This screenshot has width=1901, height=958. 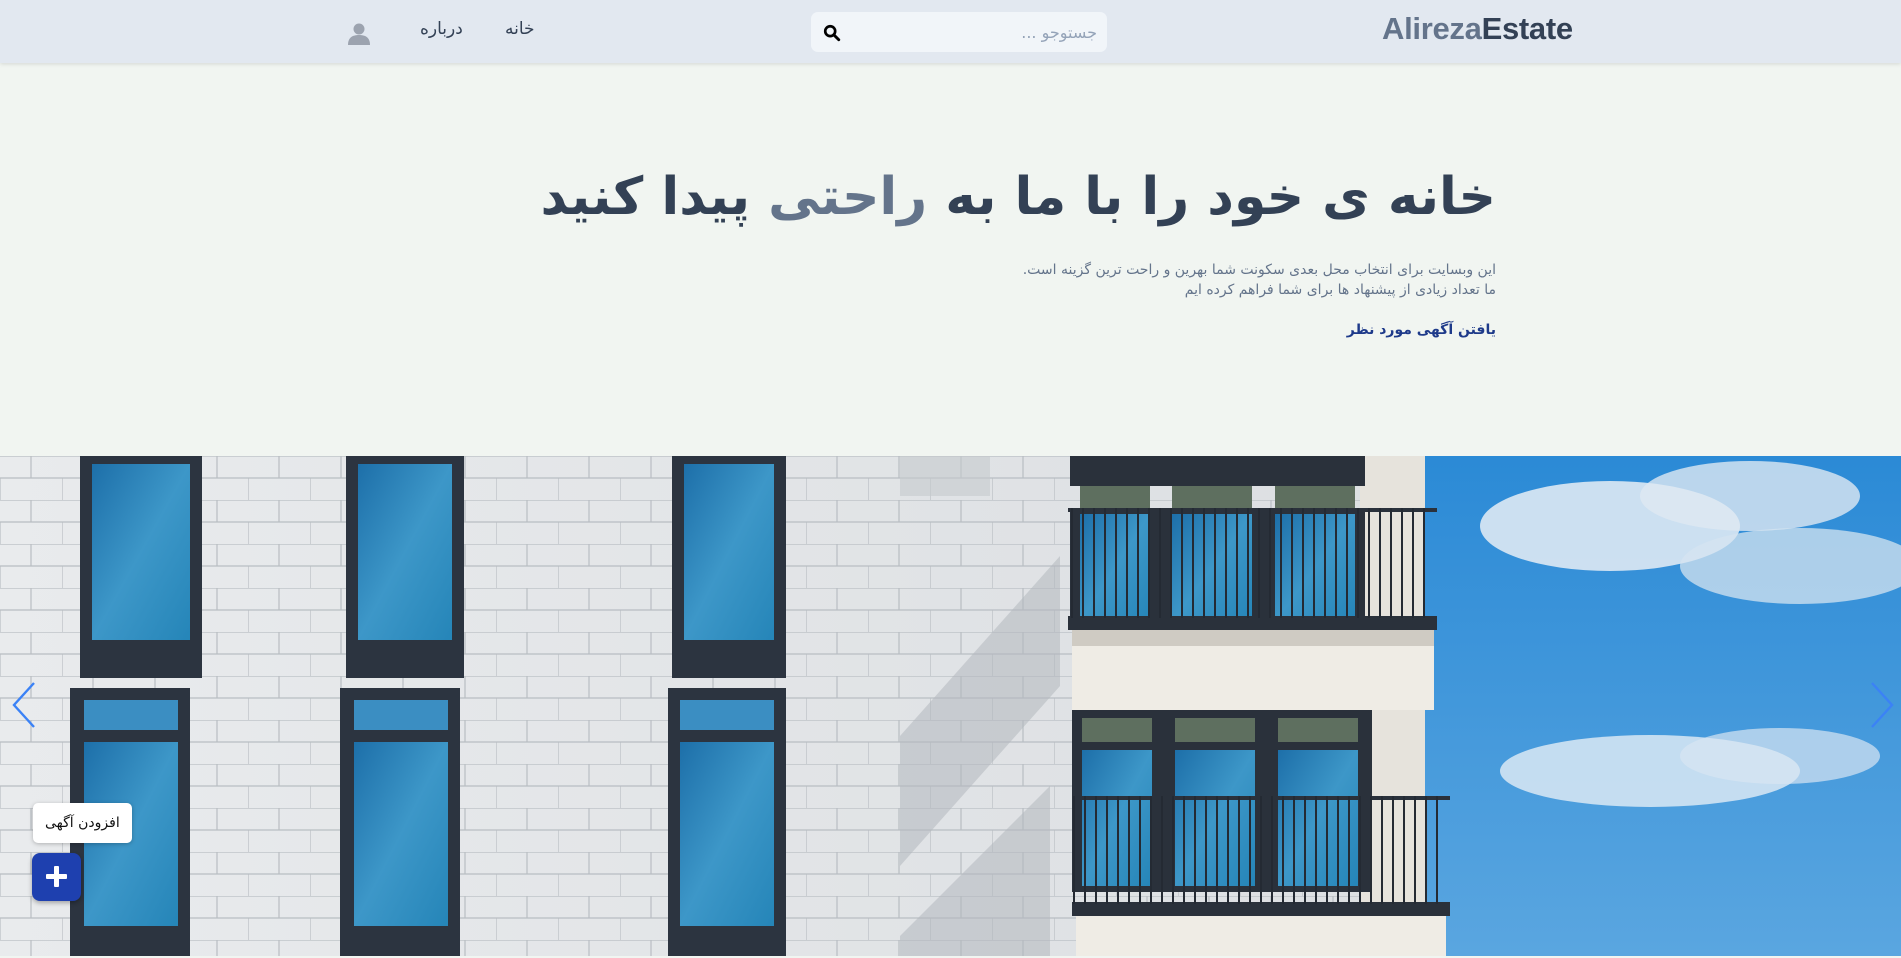 What do you see at coordinates (441, 29) in the screenshot?
I see `nav-link-about: درباره` at bounding box center [441, 29].